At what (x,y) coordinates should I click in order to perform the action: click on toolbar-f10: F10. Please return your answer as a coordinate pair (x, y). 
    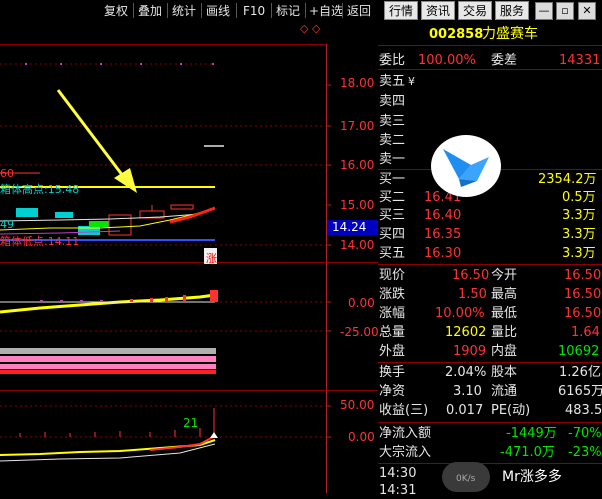
    Looking at the image, I should click on (254, 11).